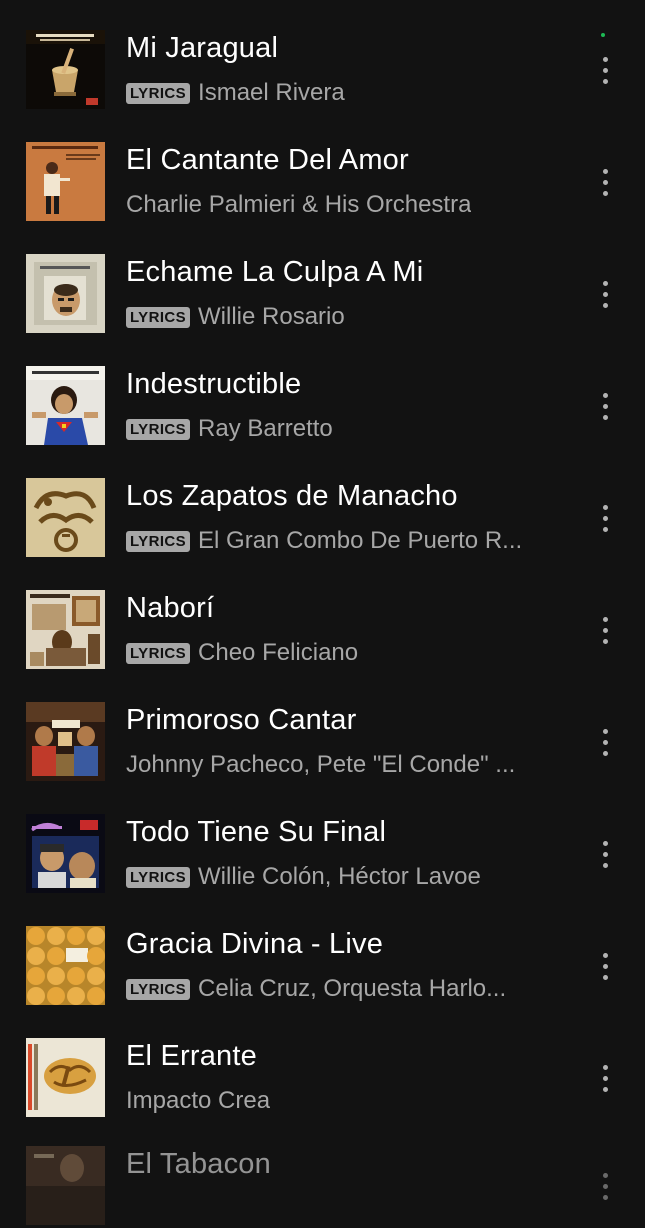  I want to click on album-cover-pacheco-icon, so click(65, 741).